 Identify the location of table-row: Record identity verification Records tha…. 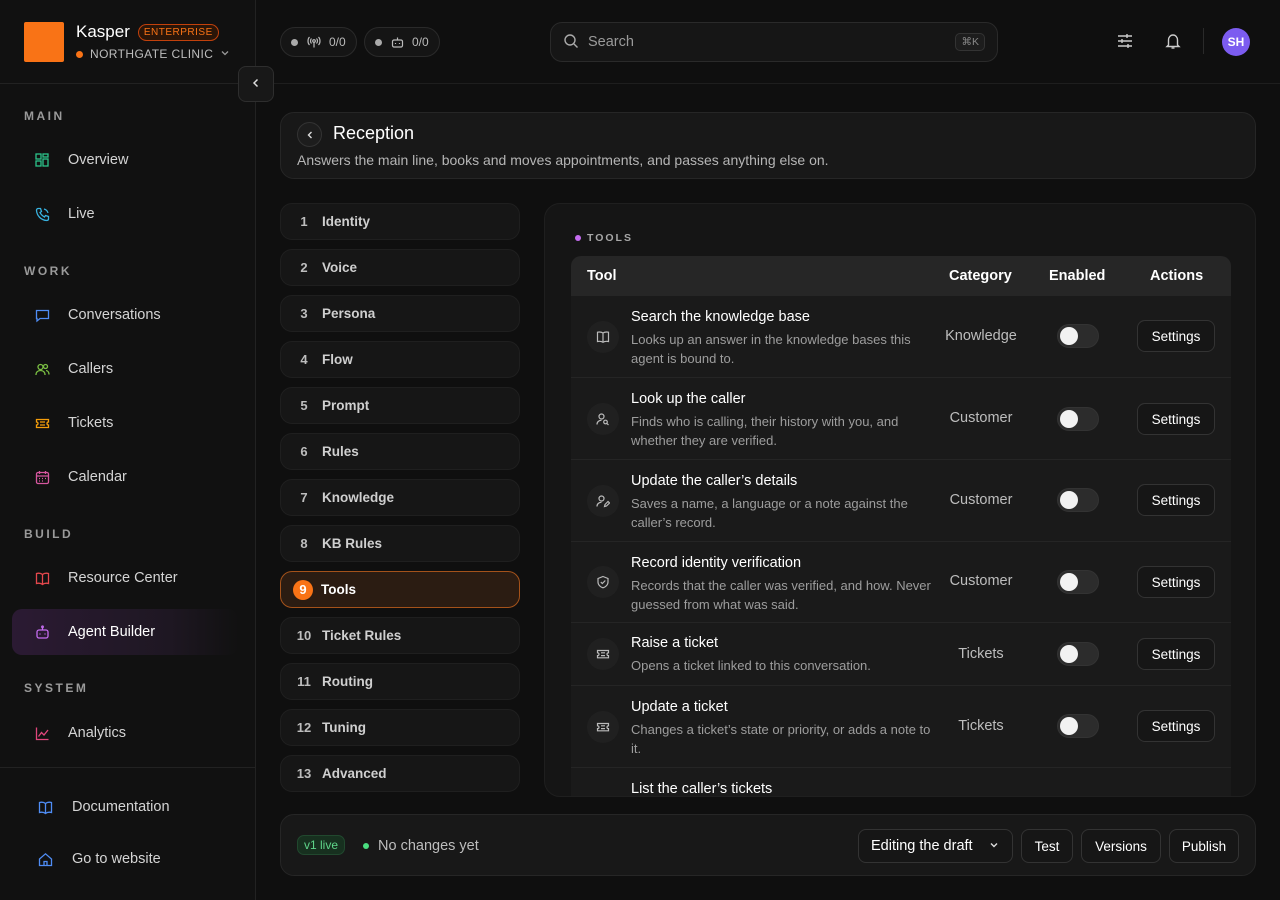
(901, 582).